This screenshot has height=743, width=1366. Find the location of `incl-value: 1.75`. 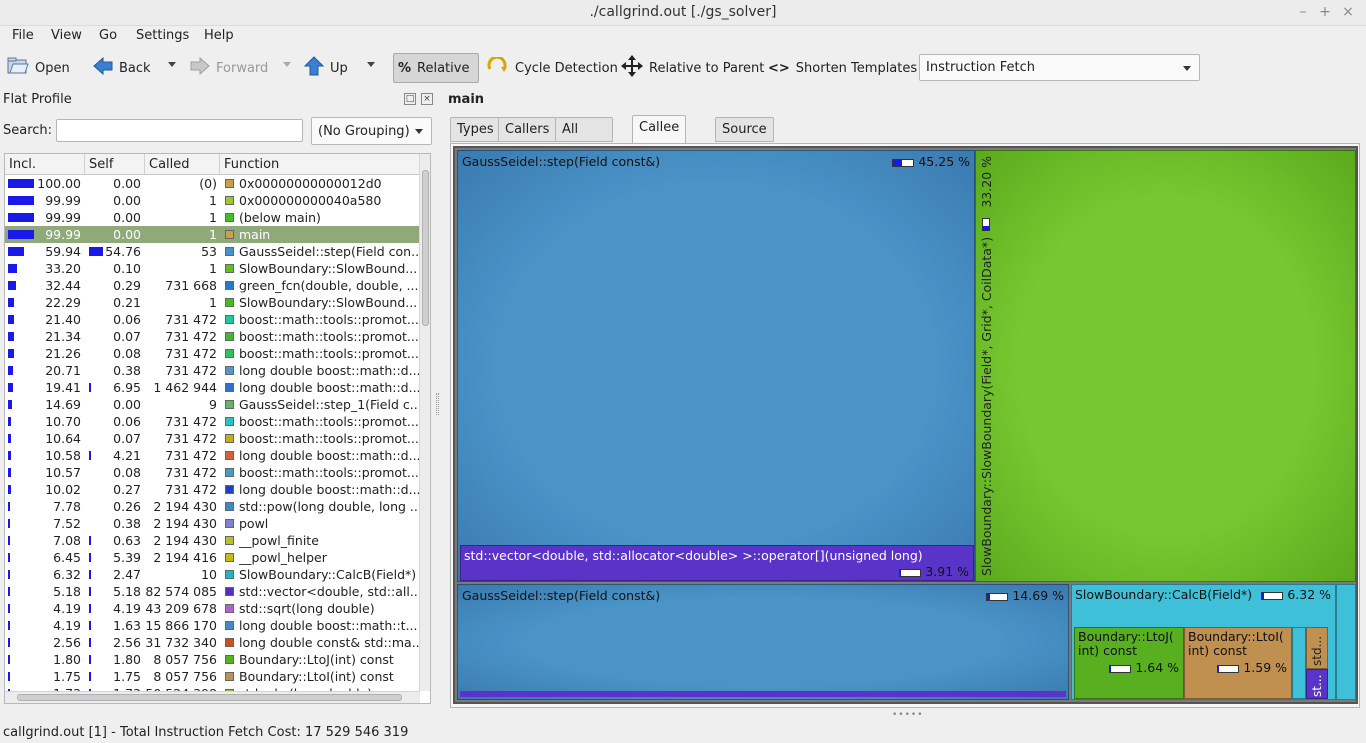

incl-value: 1.75 is located at coordinates (67, 676).